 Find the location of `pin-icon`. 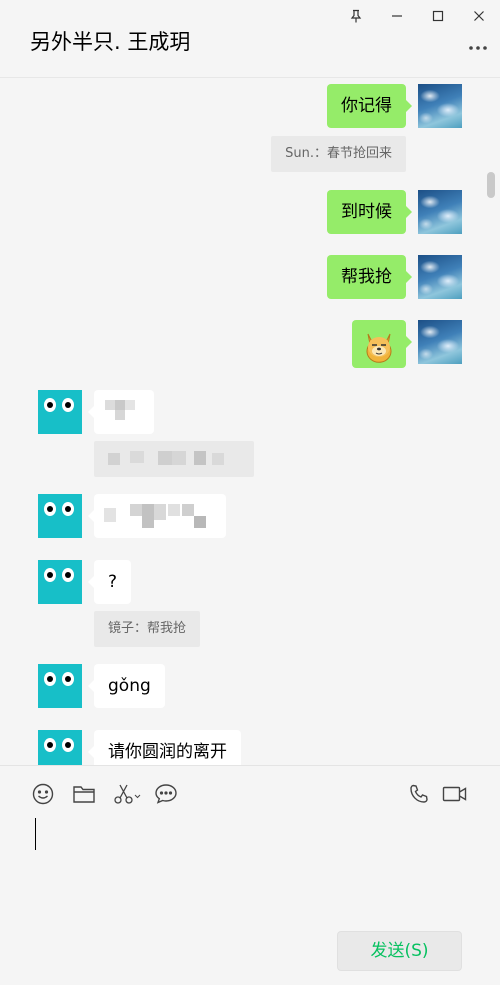

pin-icon is located at coordinates (356, 16).